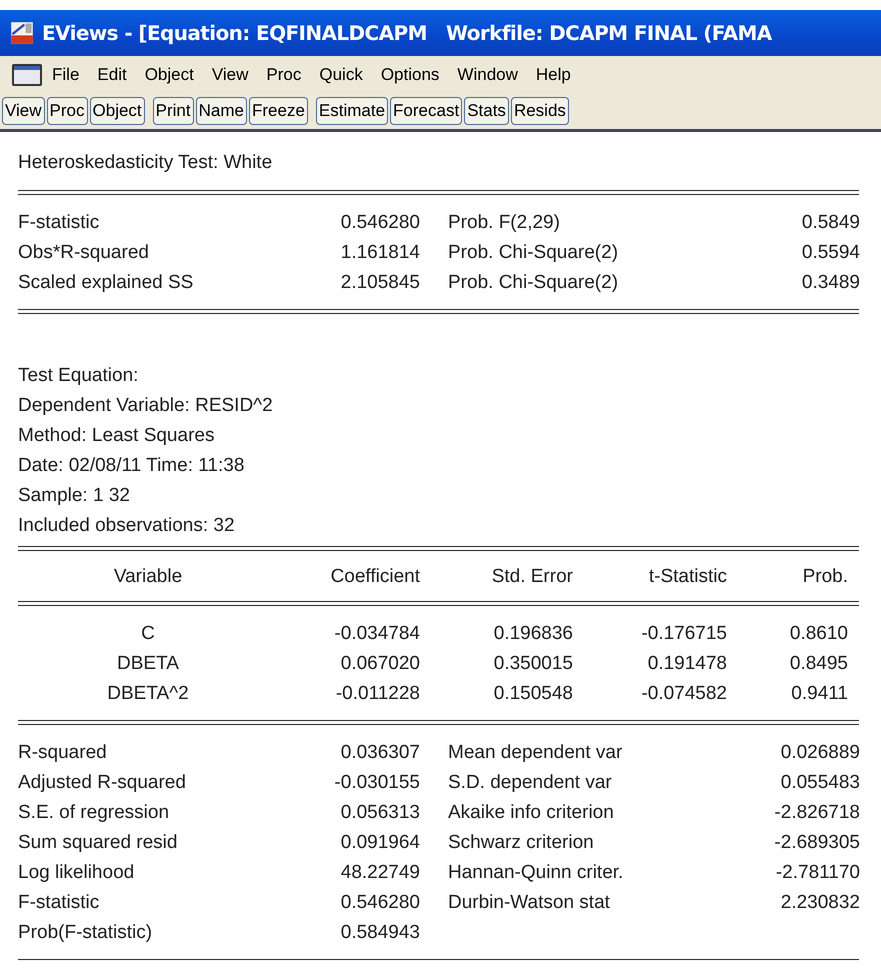 The width and height of the screenshot is (881, 978). What do you see at coordinates (23, 111) in the screenshot?
I see `toolbar-button: View` at bounding box center [23, 111].